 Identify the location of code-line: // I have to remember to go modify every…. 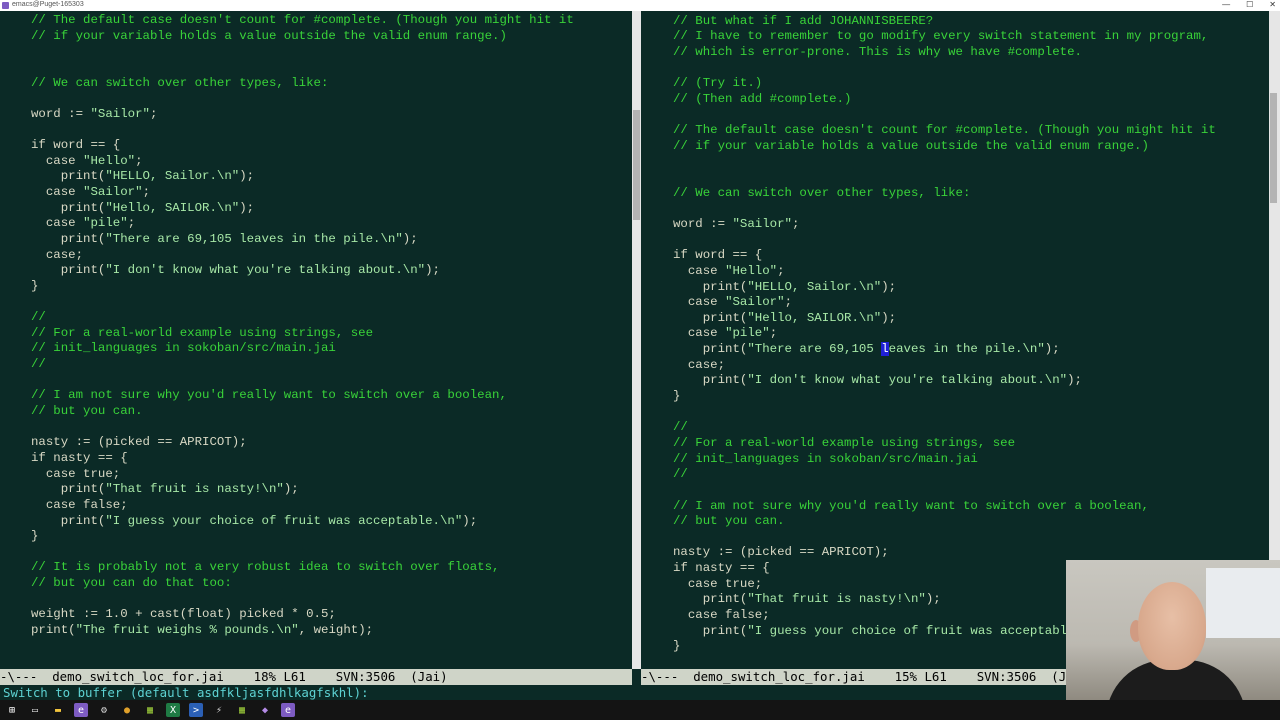
(944, 37).